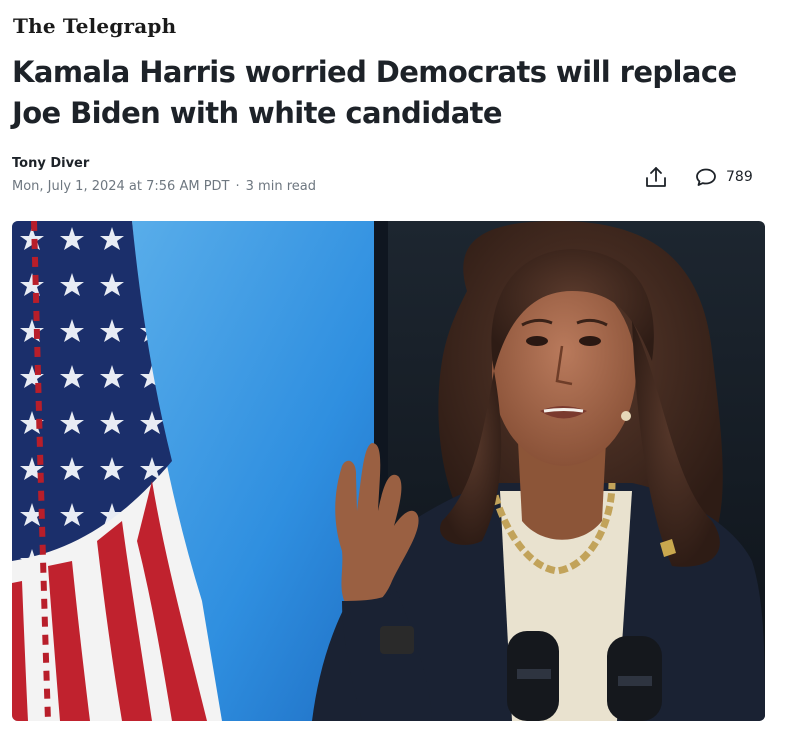 This screenshot has height=730, width=795. Describe the element at coordinates (739, 177) in the screenshot. I see `comment-count: 789` at that location.